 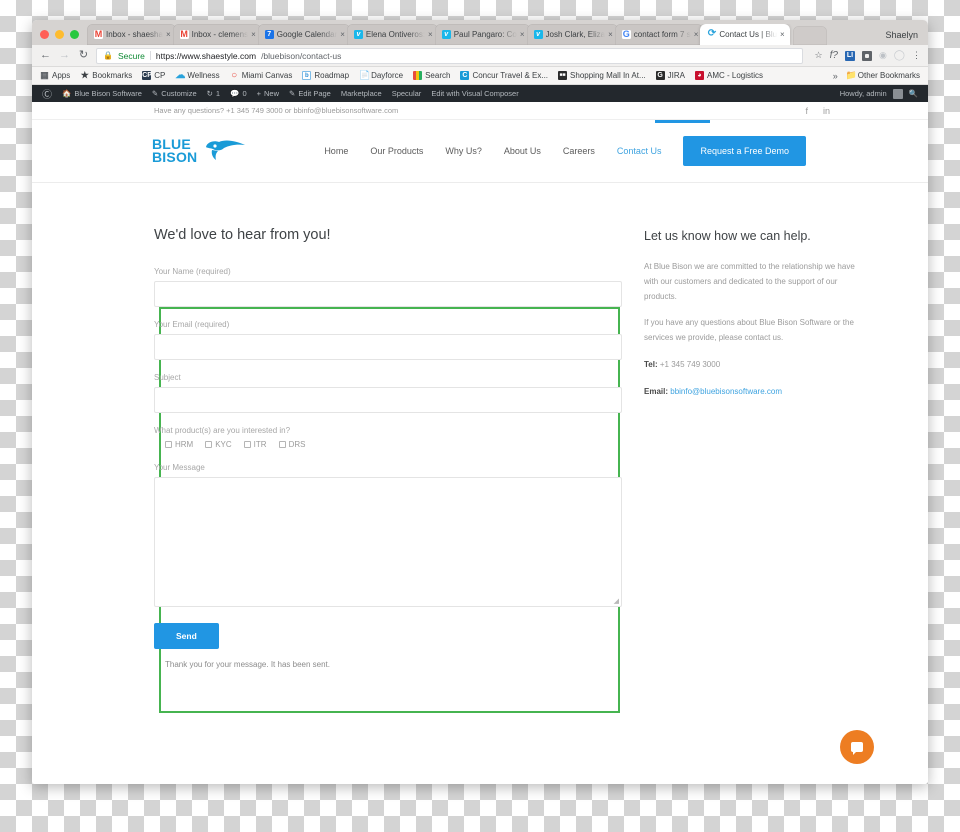 I want to click on request-demo-button: Request a Free Demo, so click(x=744, y=151).